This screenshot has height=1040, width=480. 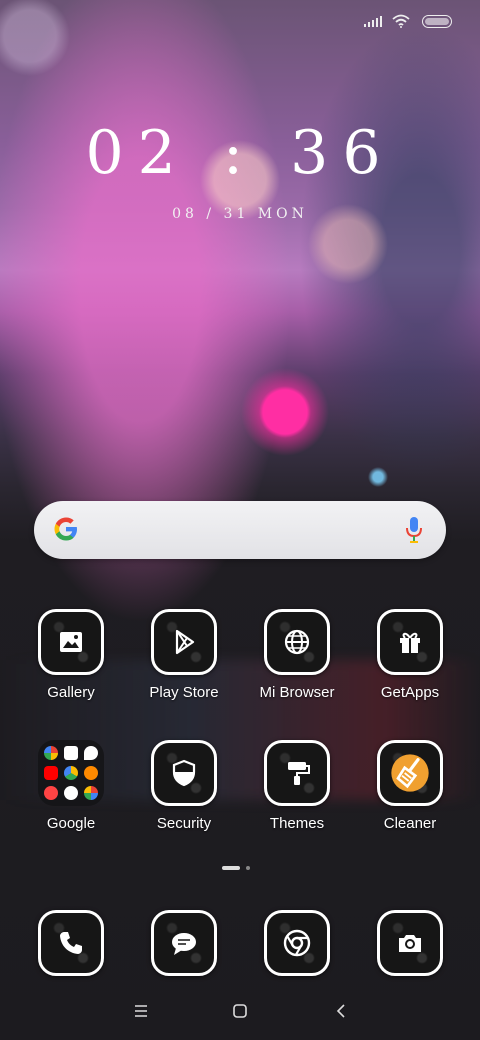 What do you see at coordinates (71, 753) in the screenshot?
I see `gmail-mini-icon` at bounding box center [71, 753].